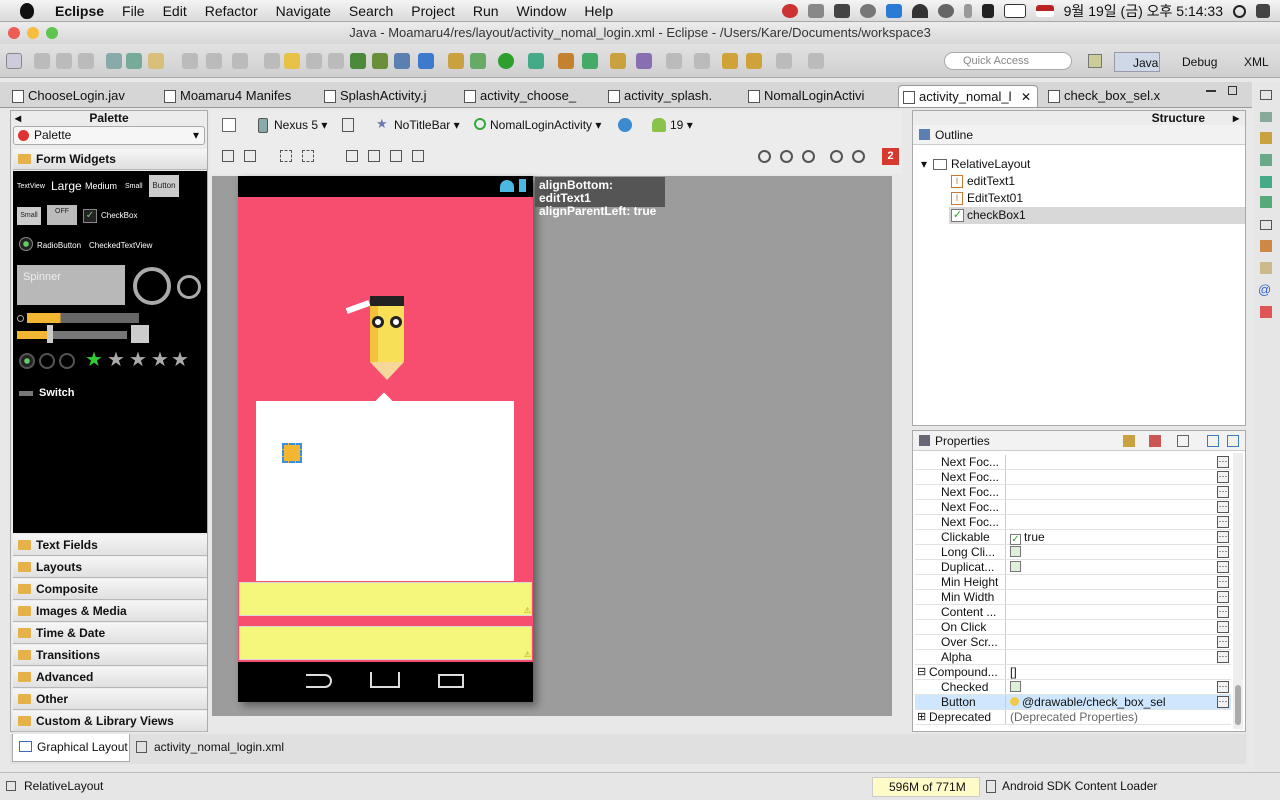 Image resolution: width=1280 pixels, height=800 pixels. What do you see at coordinates (240, 61) in the screenshot?
I see `skip-icon` at bounding box center [240, 61].